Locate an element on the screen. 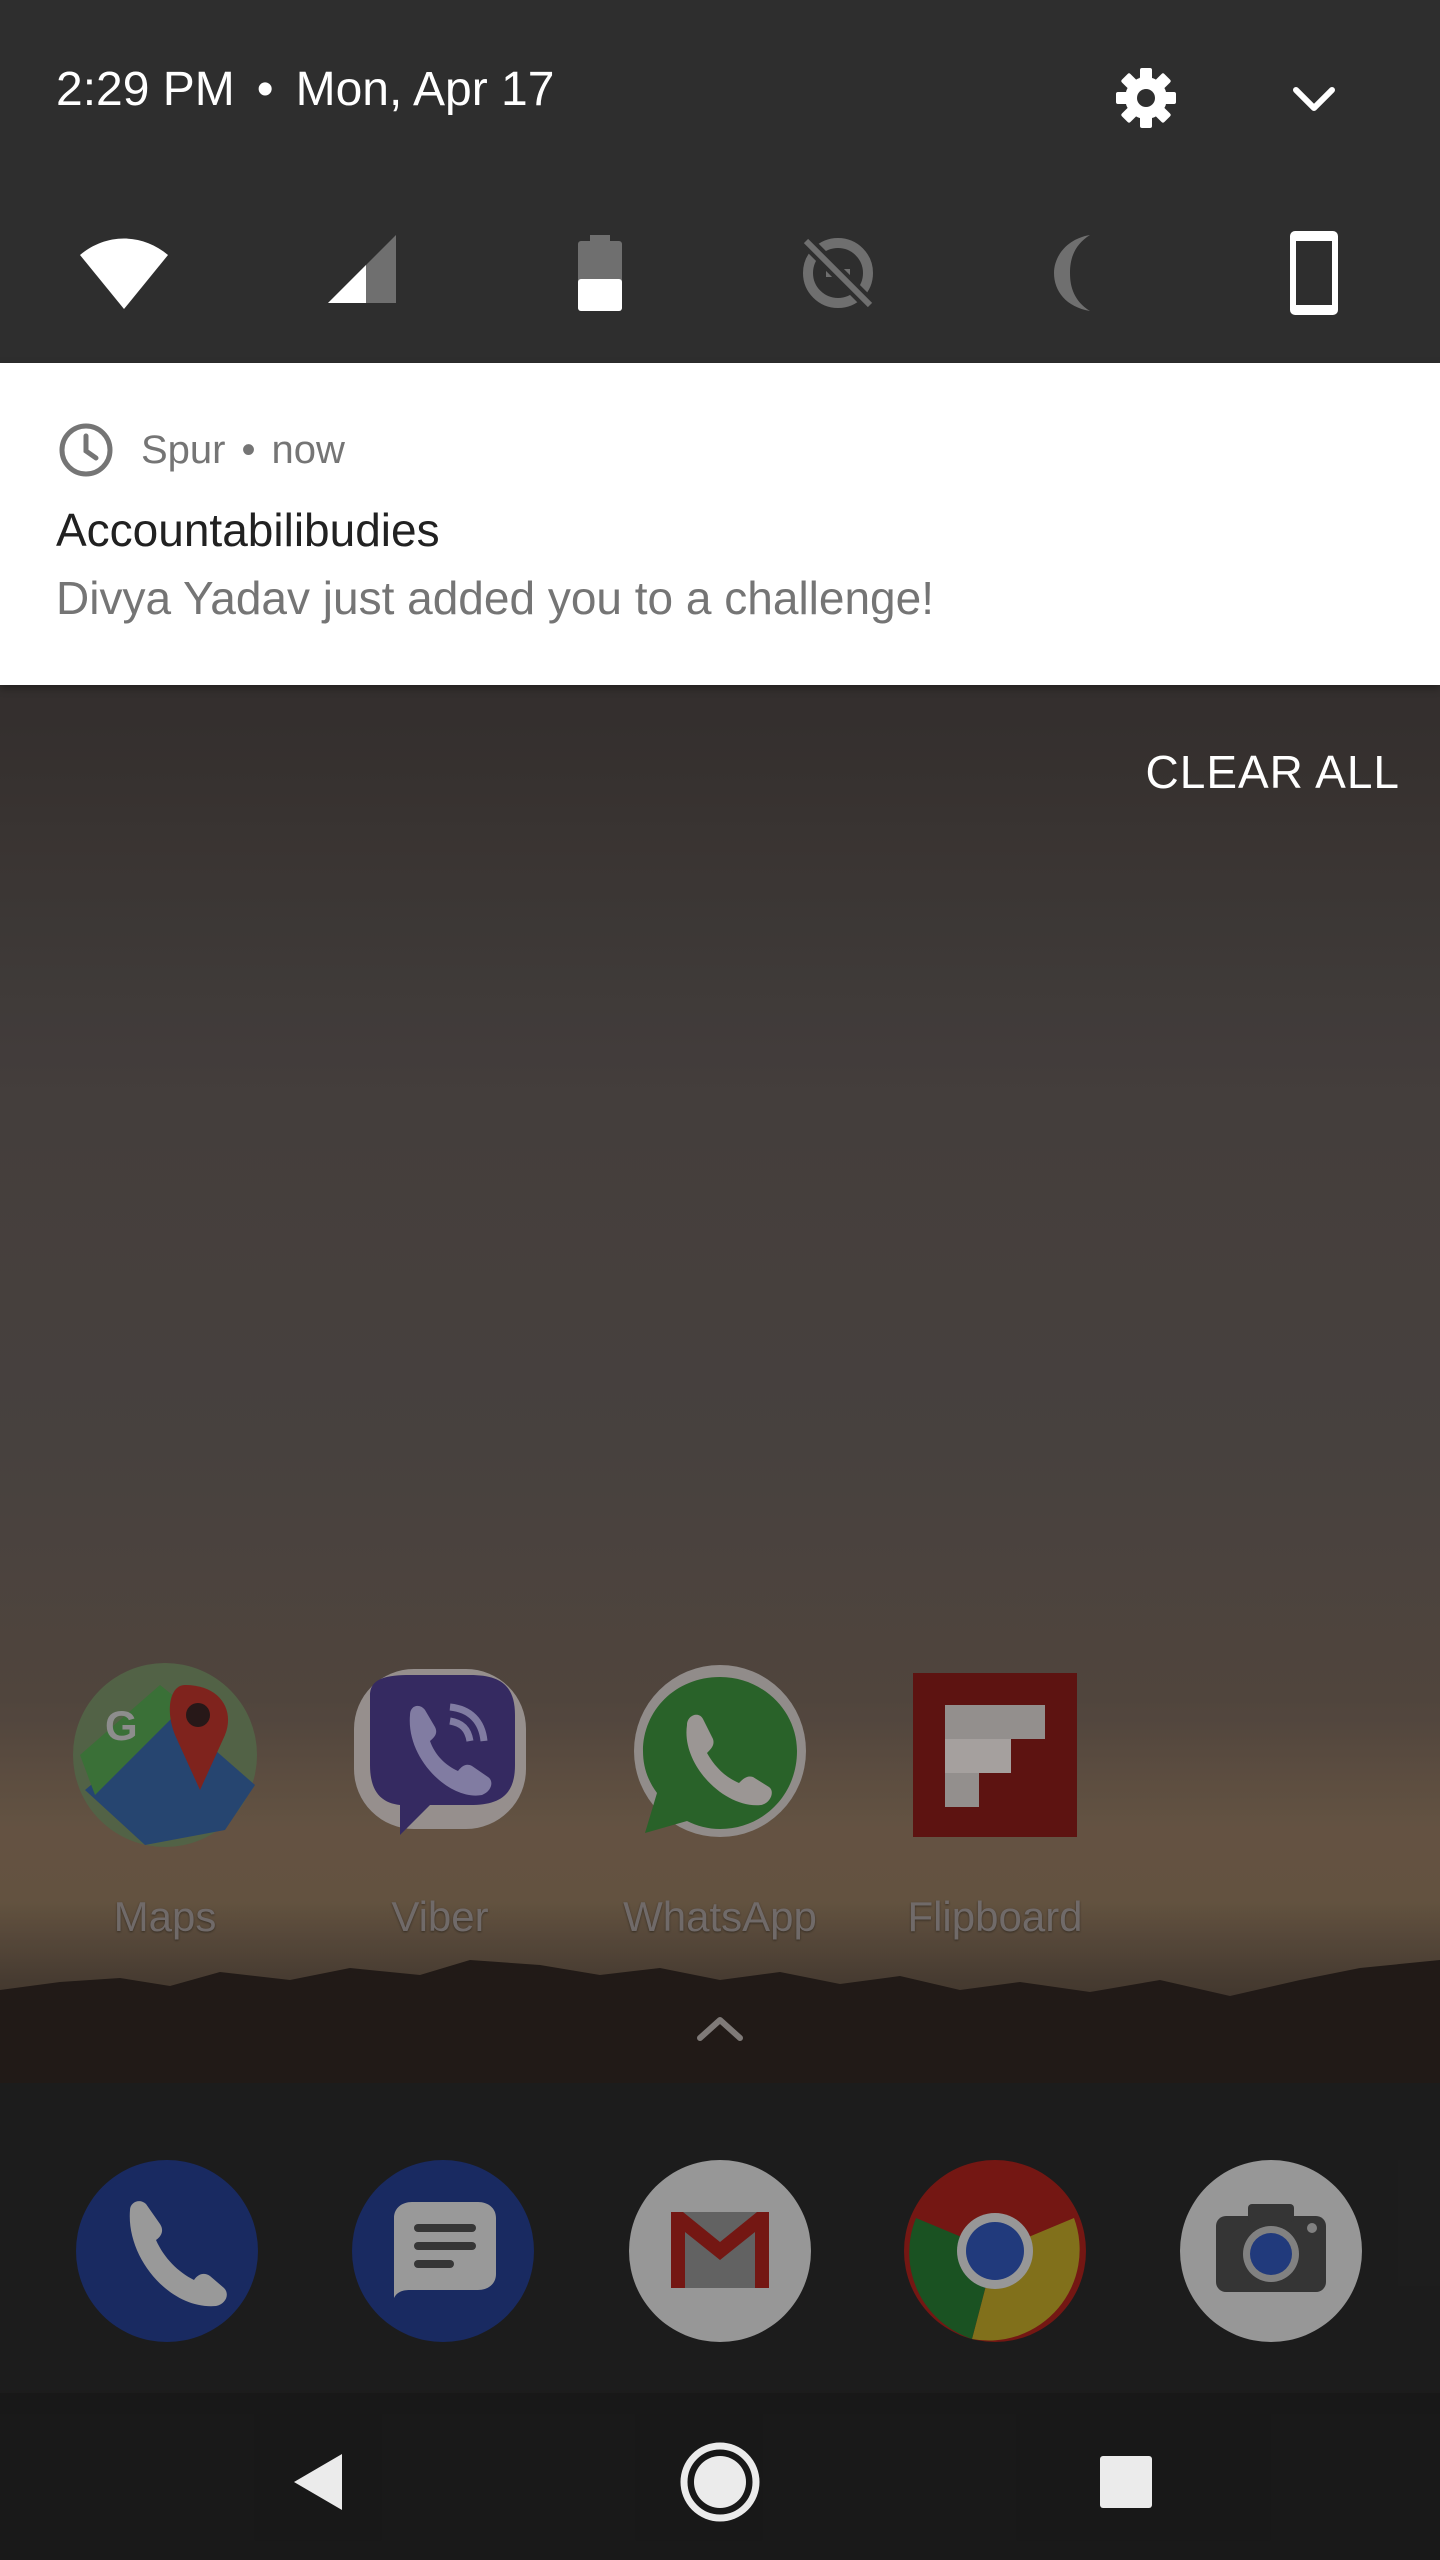 The height and width of the screenshot is (2560, 1440). wifi-icon is located at coordinates (124, 273).